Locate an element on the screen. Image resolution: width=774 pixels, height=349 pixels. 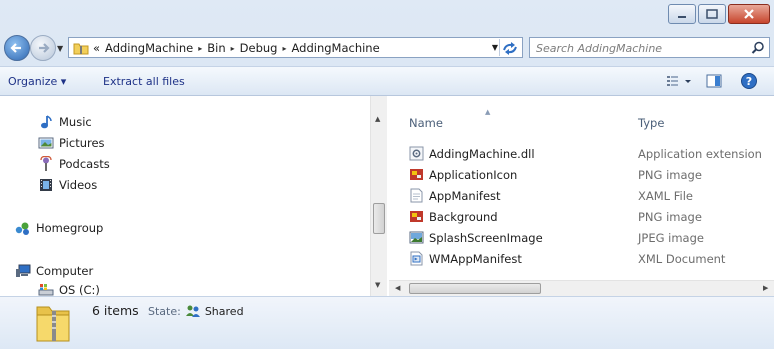
file-name: AddingMachine.dll is located at coordinates (482, 154).